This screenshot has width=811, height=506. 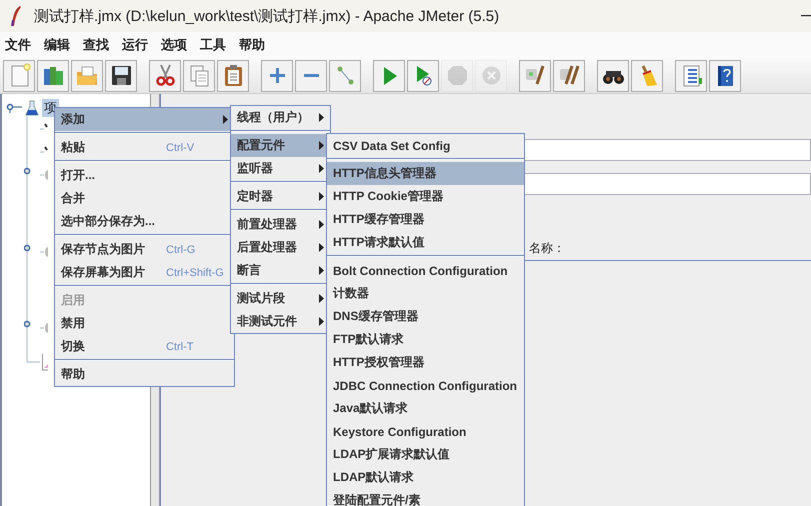 What do you see at coordinates (547, 248) in the screenshot?
I see `name-label: 名称：` at bounding box center [547, 248].